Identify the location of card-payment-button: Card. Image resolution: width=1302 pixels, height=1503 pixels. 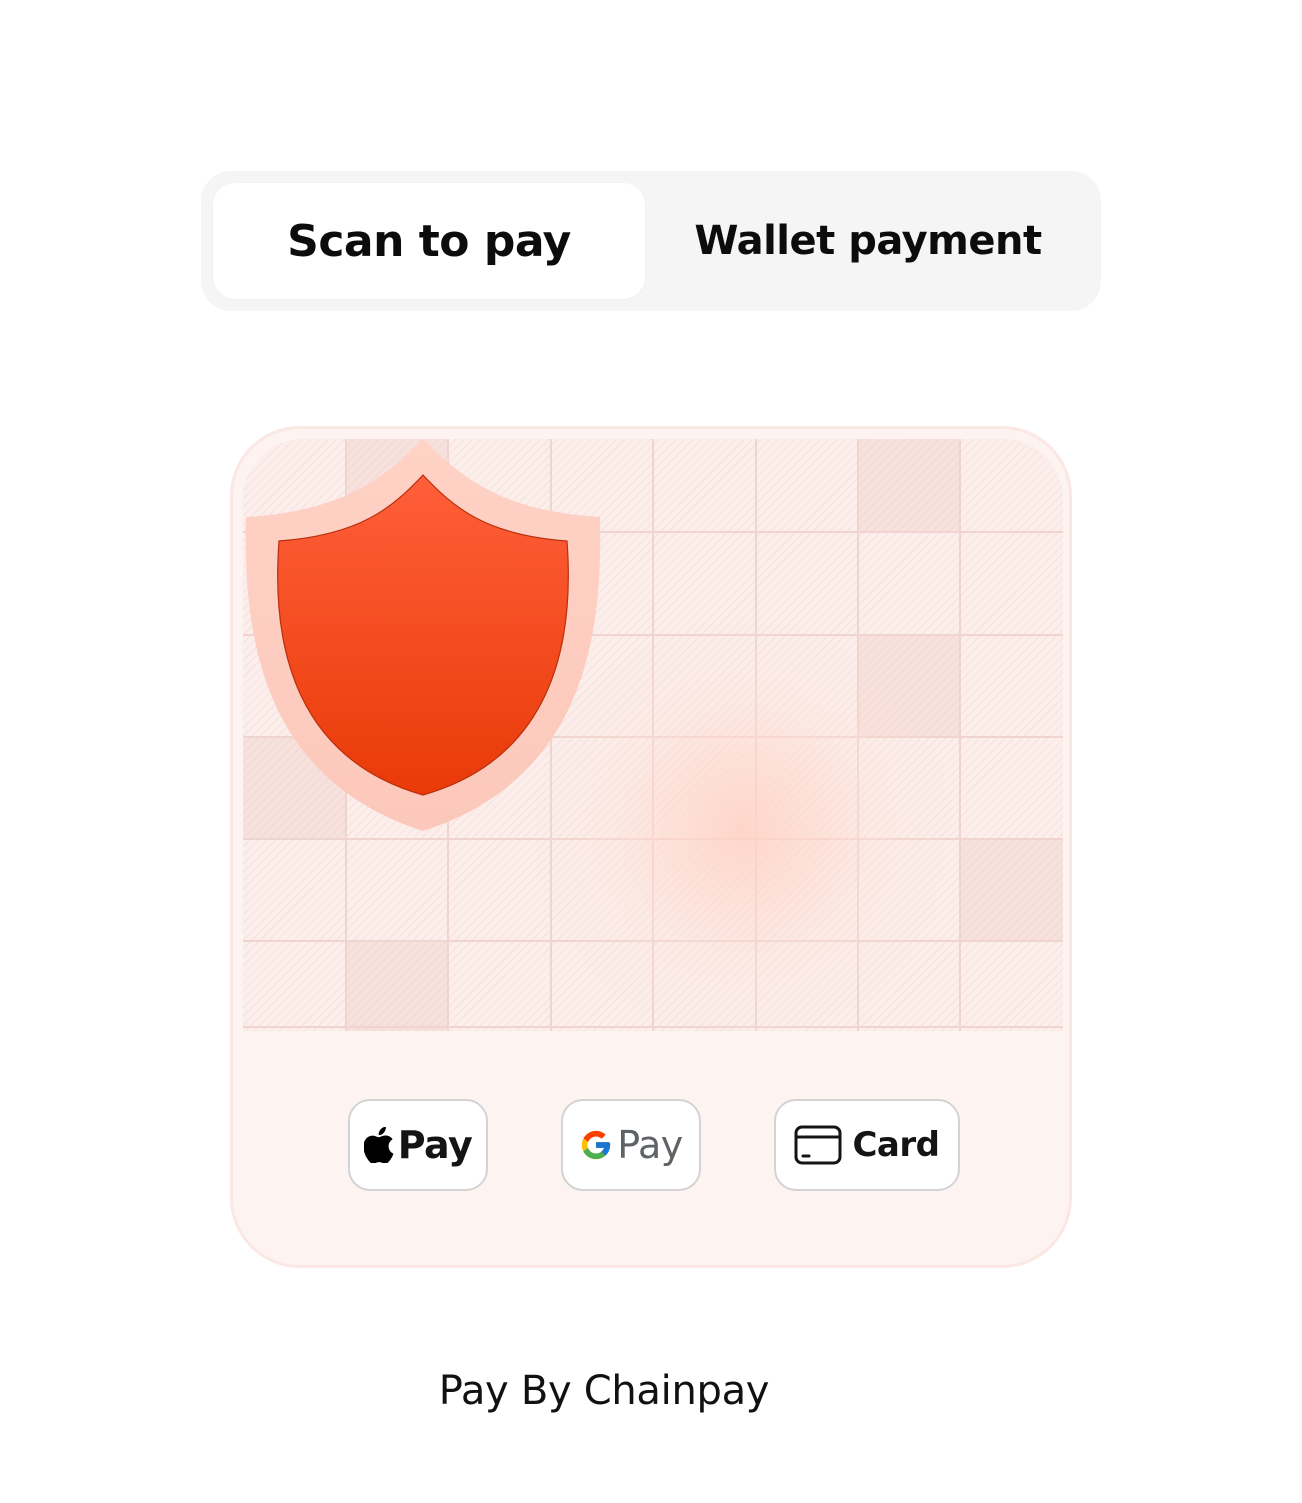
(867, 1145).